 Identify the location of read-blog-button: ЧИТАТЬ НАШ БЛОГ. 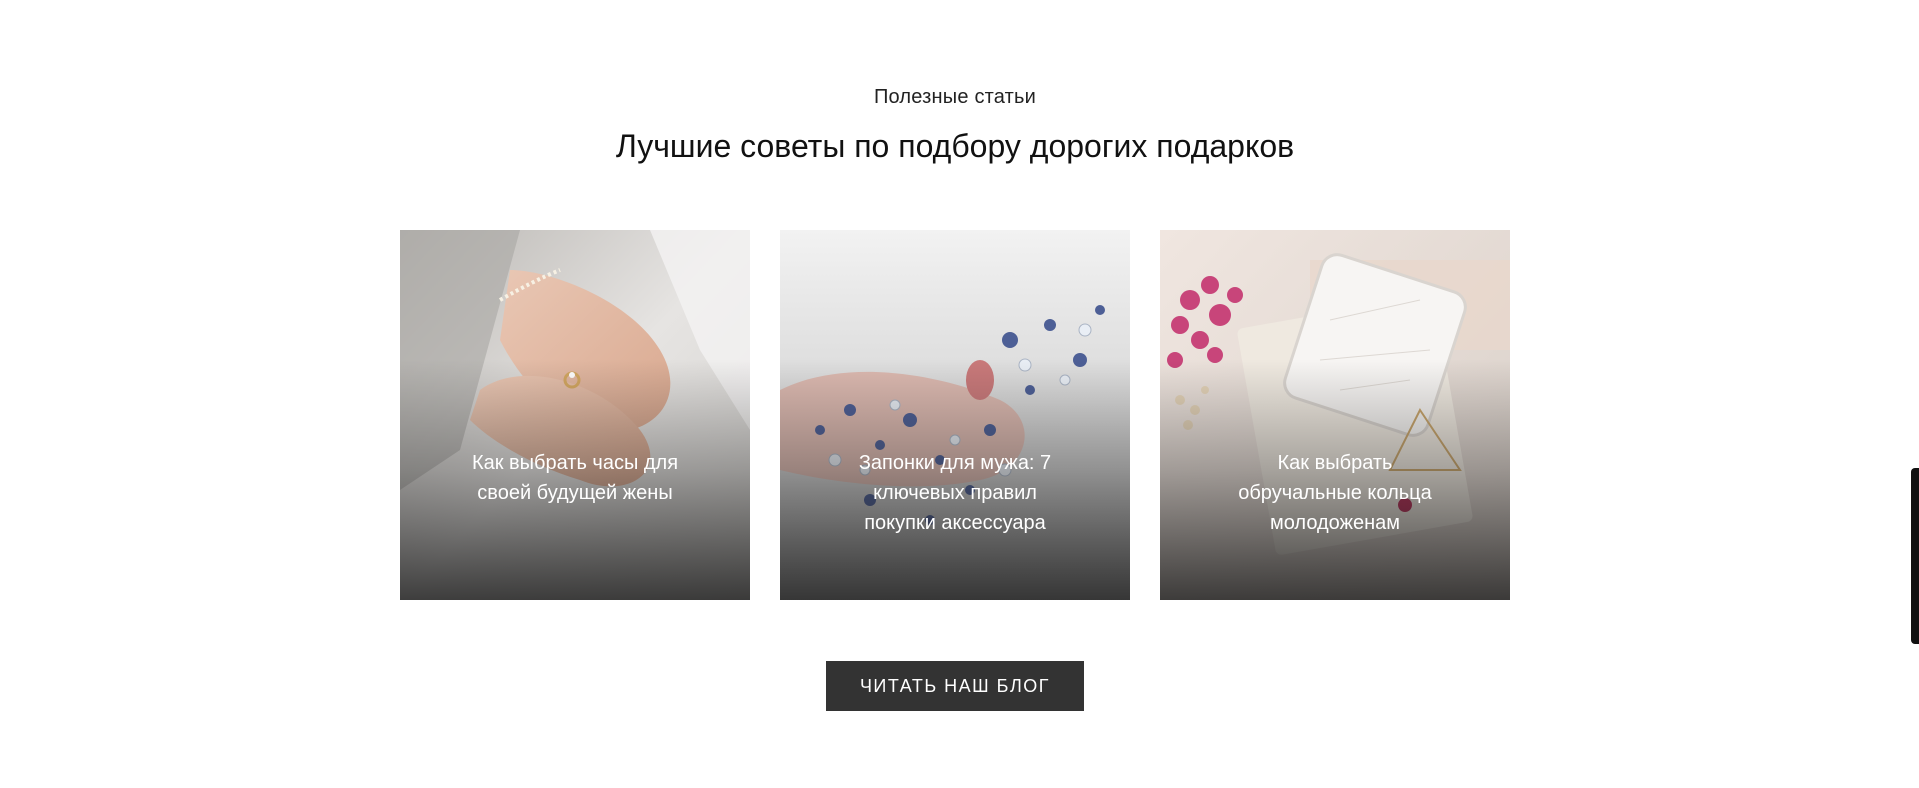
(955, 686).